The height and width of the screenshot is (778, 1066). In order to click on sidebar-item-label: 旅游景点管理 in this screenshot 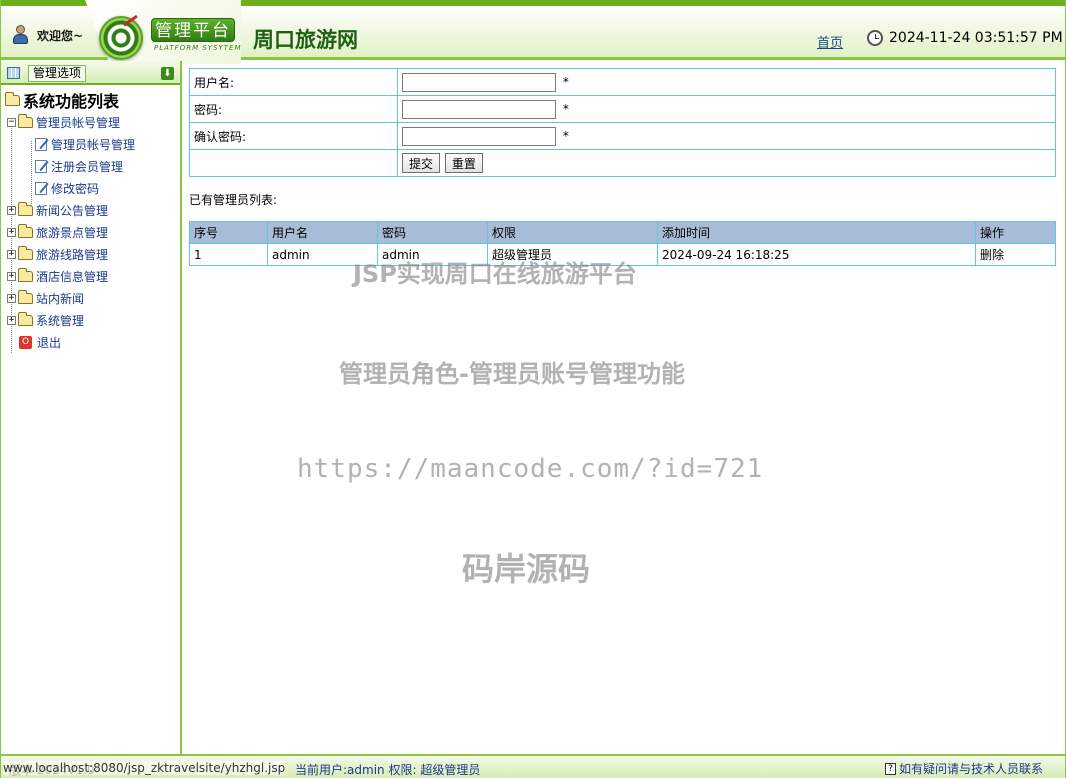, I will do `click(72, 232)`.